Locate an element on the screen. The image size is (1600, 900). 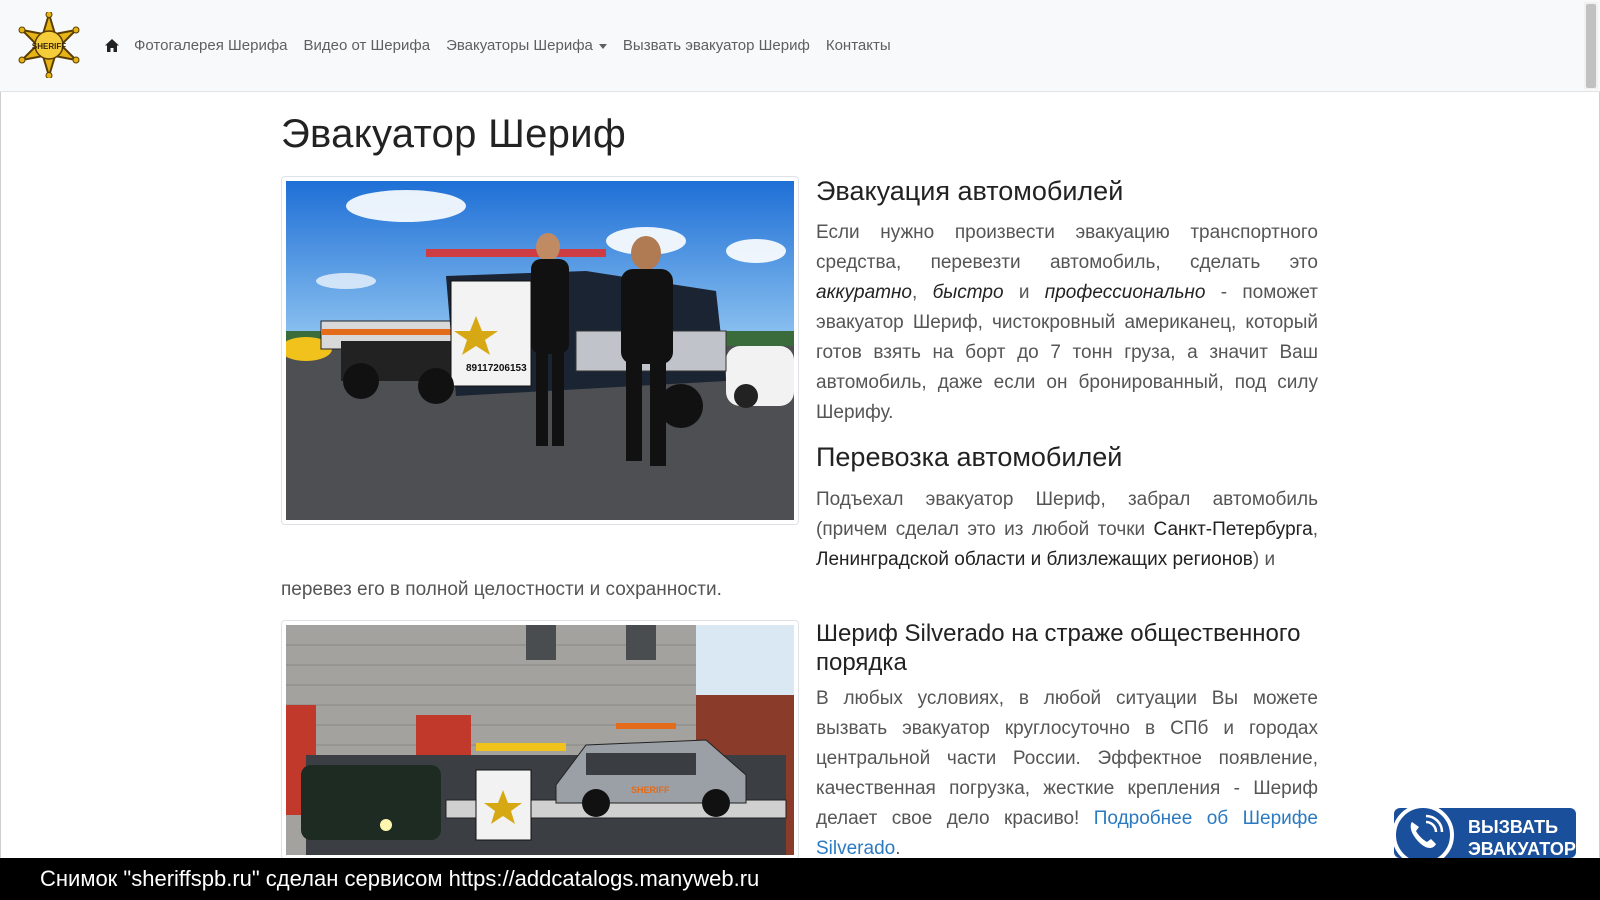
call-button-line2: ЭВАКУАТОР is located at coordinates (1522, 848).